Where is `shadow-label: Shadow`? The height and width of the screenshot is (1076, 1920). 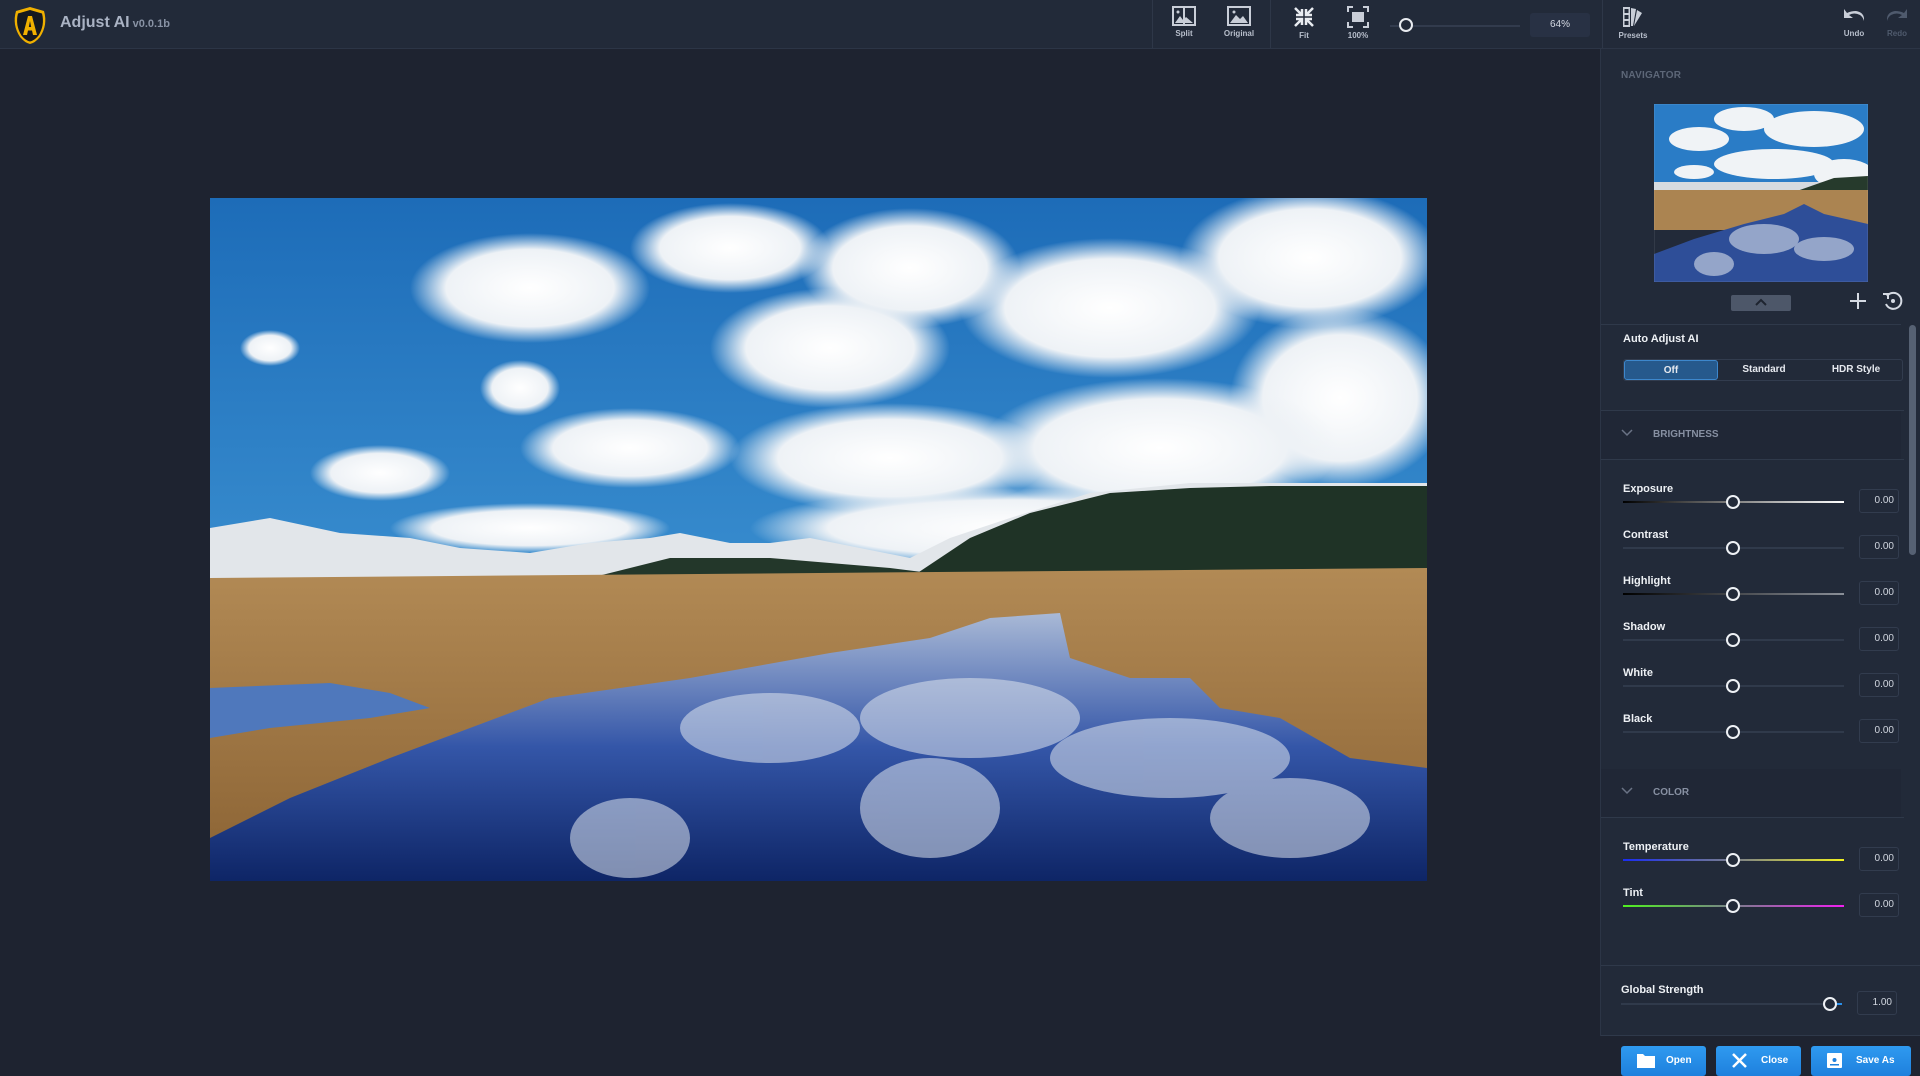 shadow-label: Shadow is located at coordinates (1644, 627).